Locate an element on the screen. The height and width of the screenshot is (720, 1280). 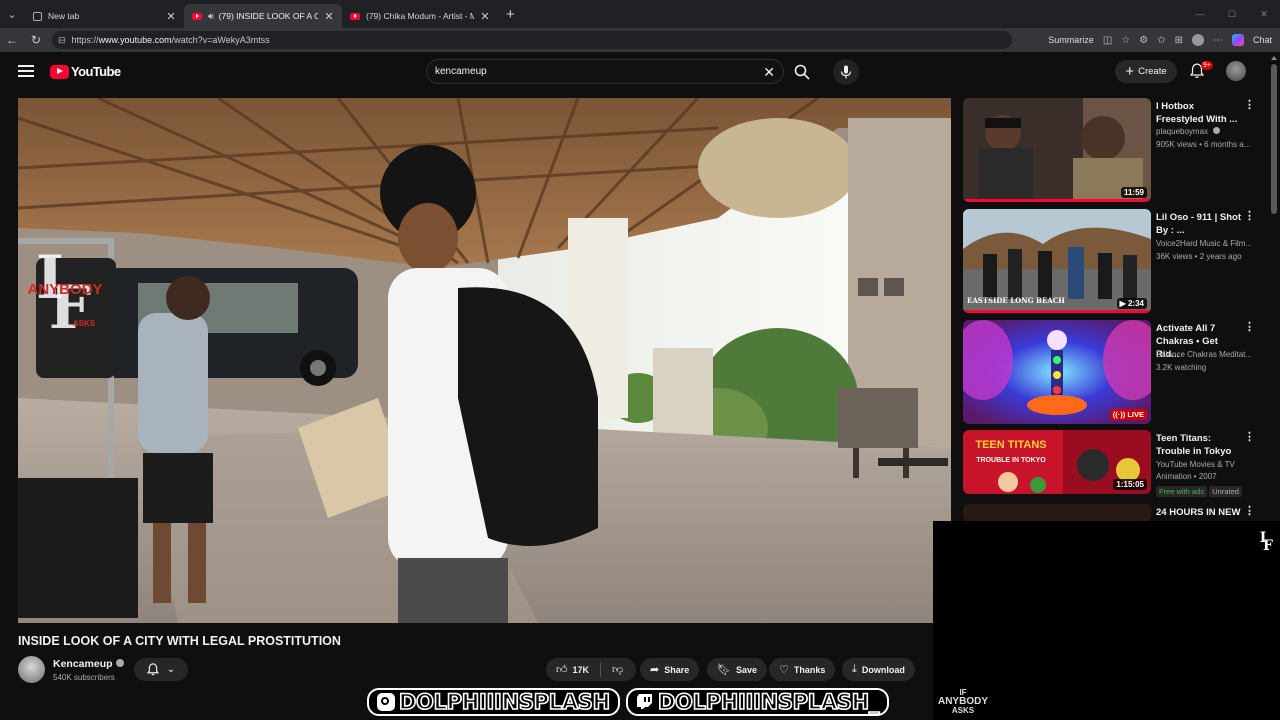
anybody-asks-logo-icon: I F is located at coordinates (1266, 540).